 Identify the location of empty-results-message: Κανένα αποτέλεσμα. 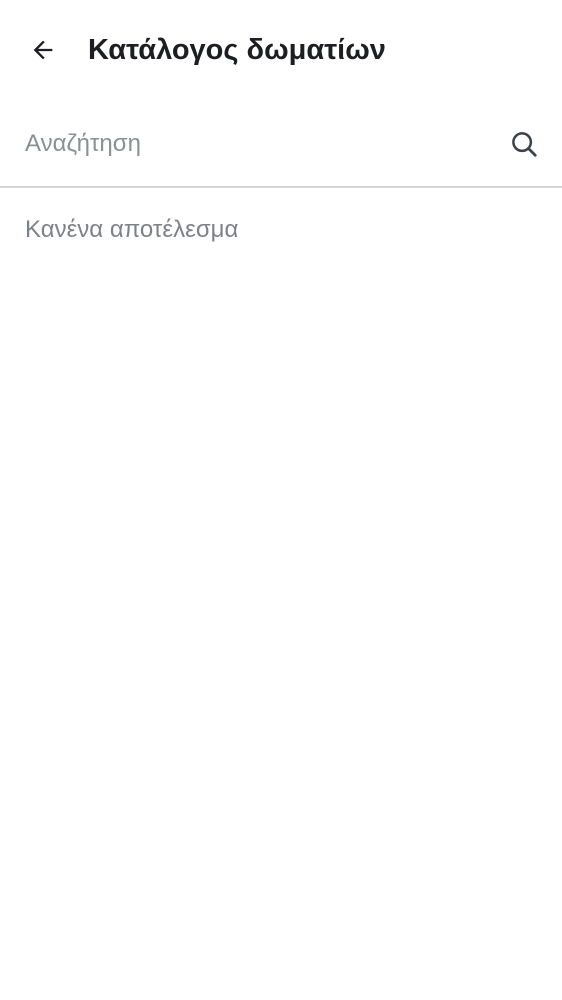
(132, 229).